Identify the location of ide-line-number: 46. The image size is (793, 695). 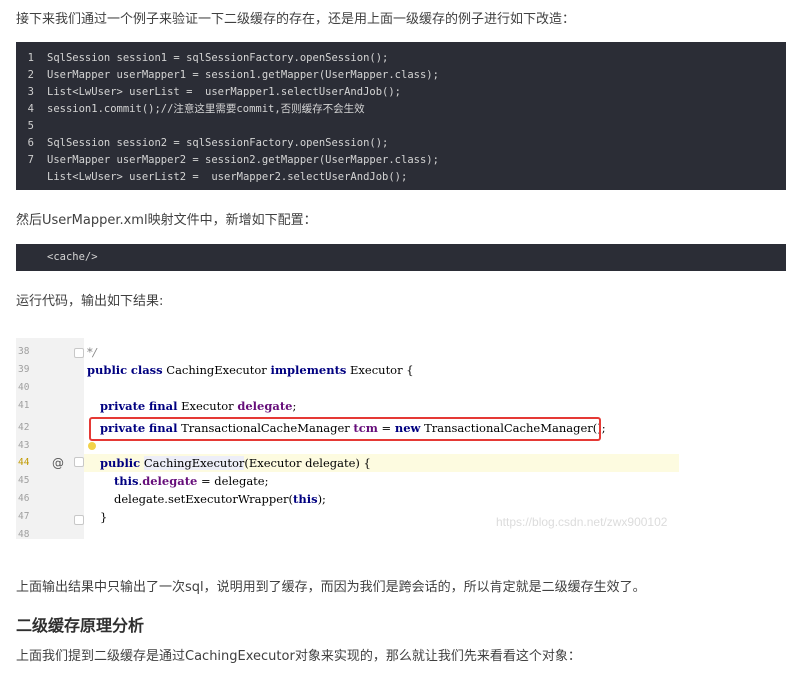
(24, 498).